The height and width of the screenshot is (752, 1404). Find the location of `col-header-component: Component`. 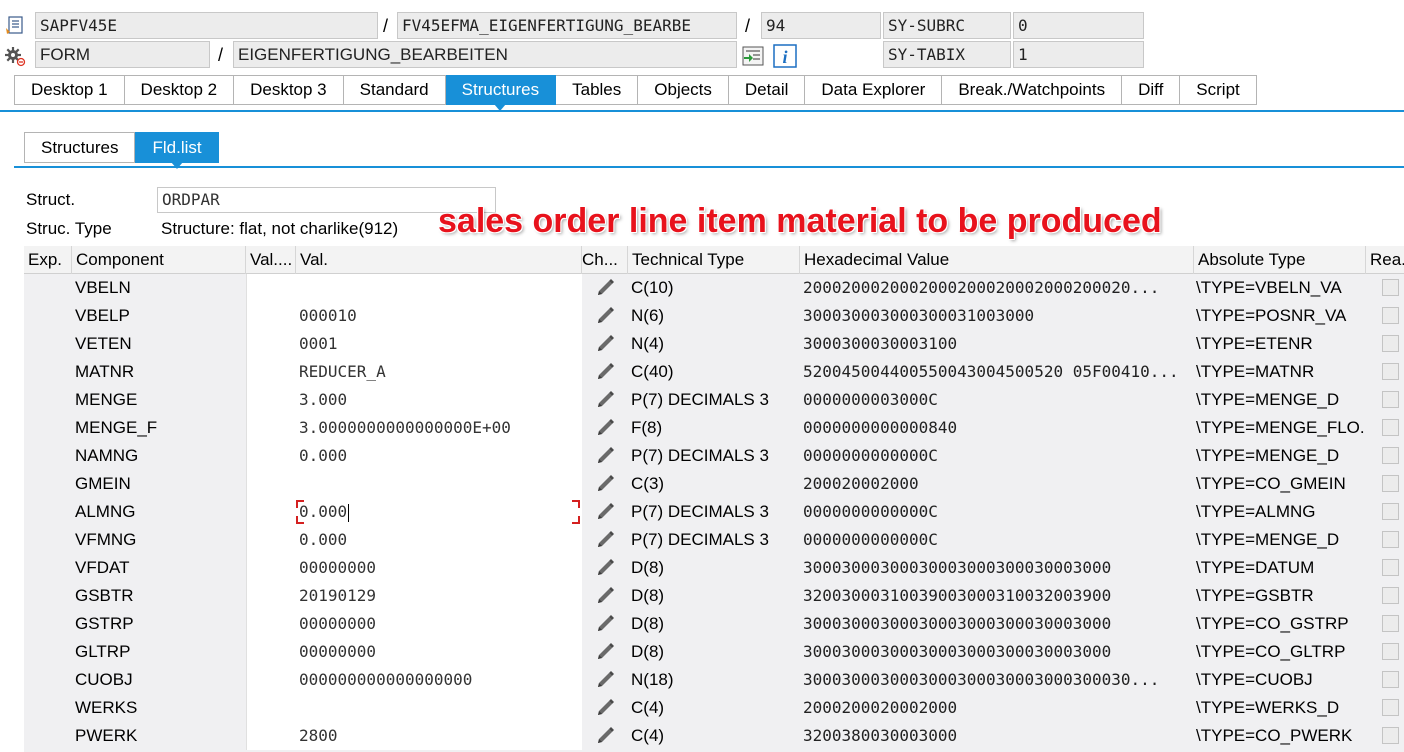

col-header-component: Component is located at coordinates (159, 260).